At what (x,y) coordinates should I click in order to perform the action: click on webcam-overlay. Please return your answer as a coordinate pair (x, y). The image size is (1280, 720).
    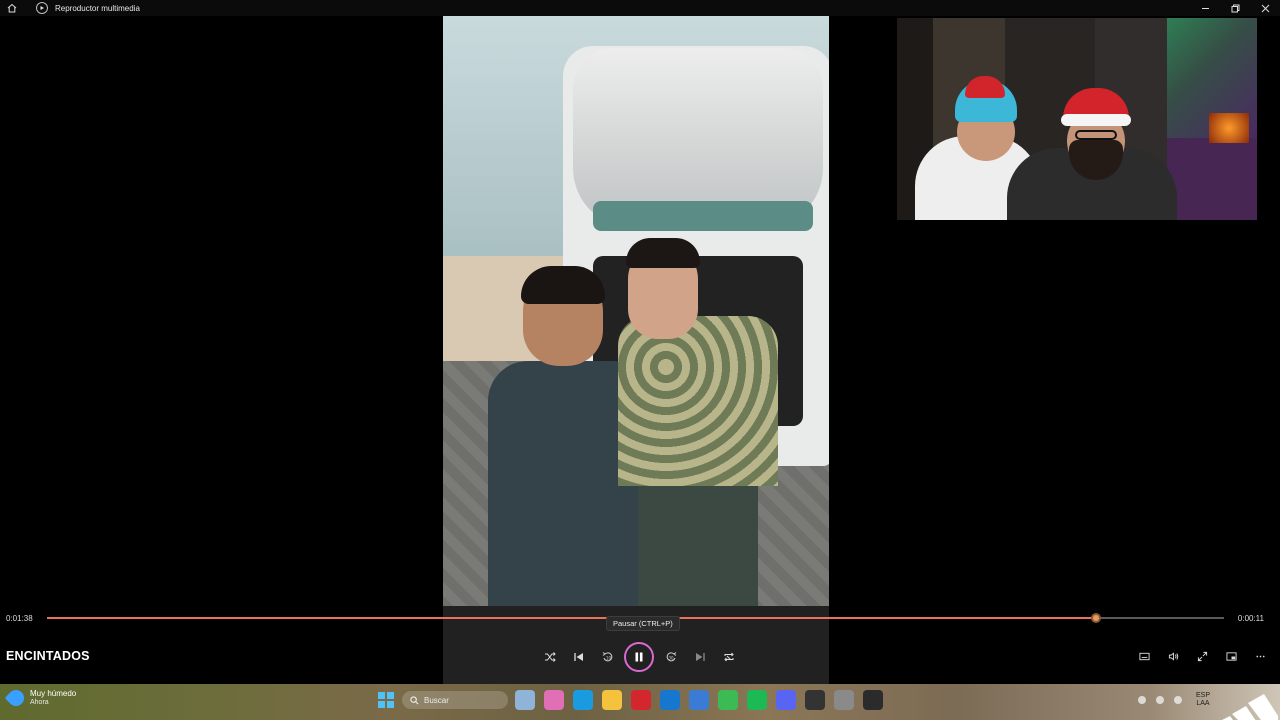
    Looking at the image, I should click on (1077, 119).